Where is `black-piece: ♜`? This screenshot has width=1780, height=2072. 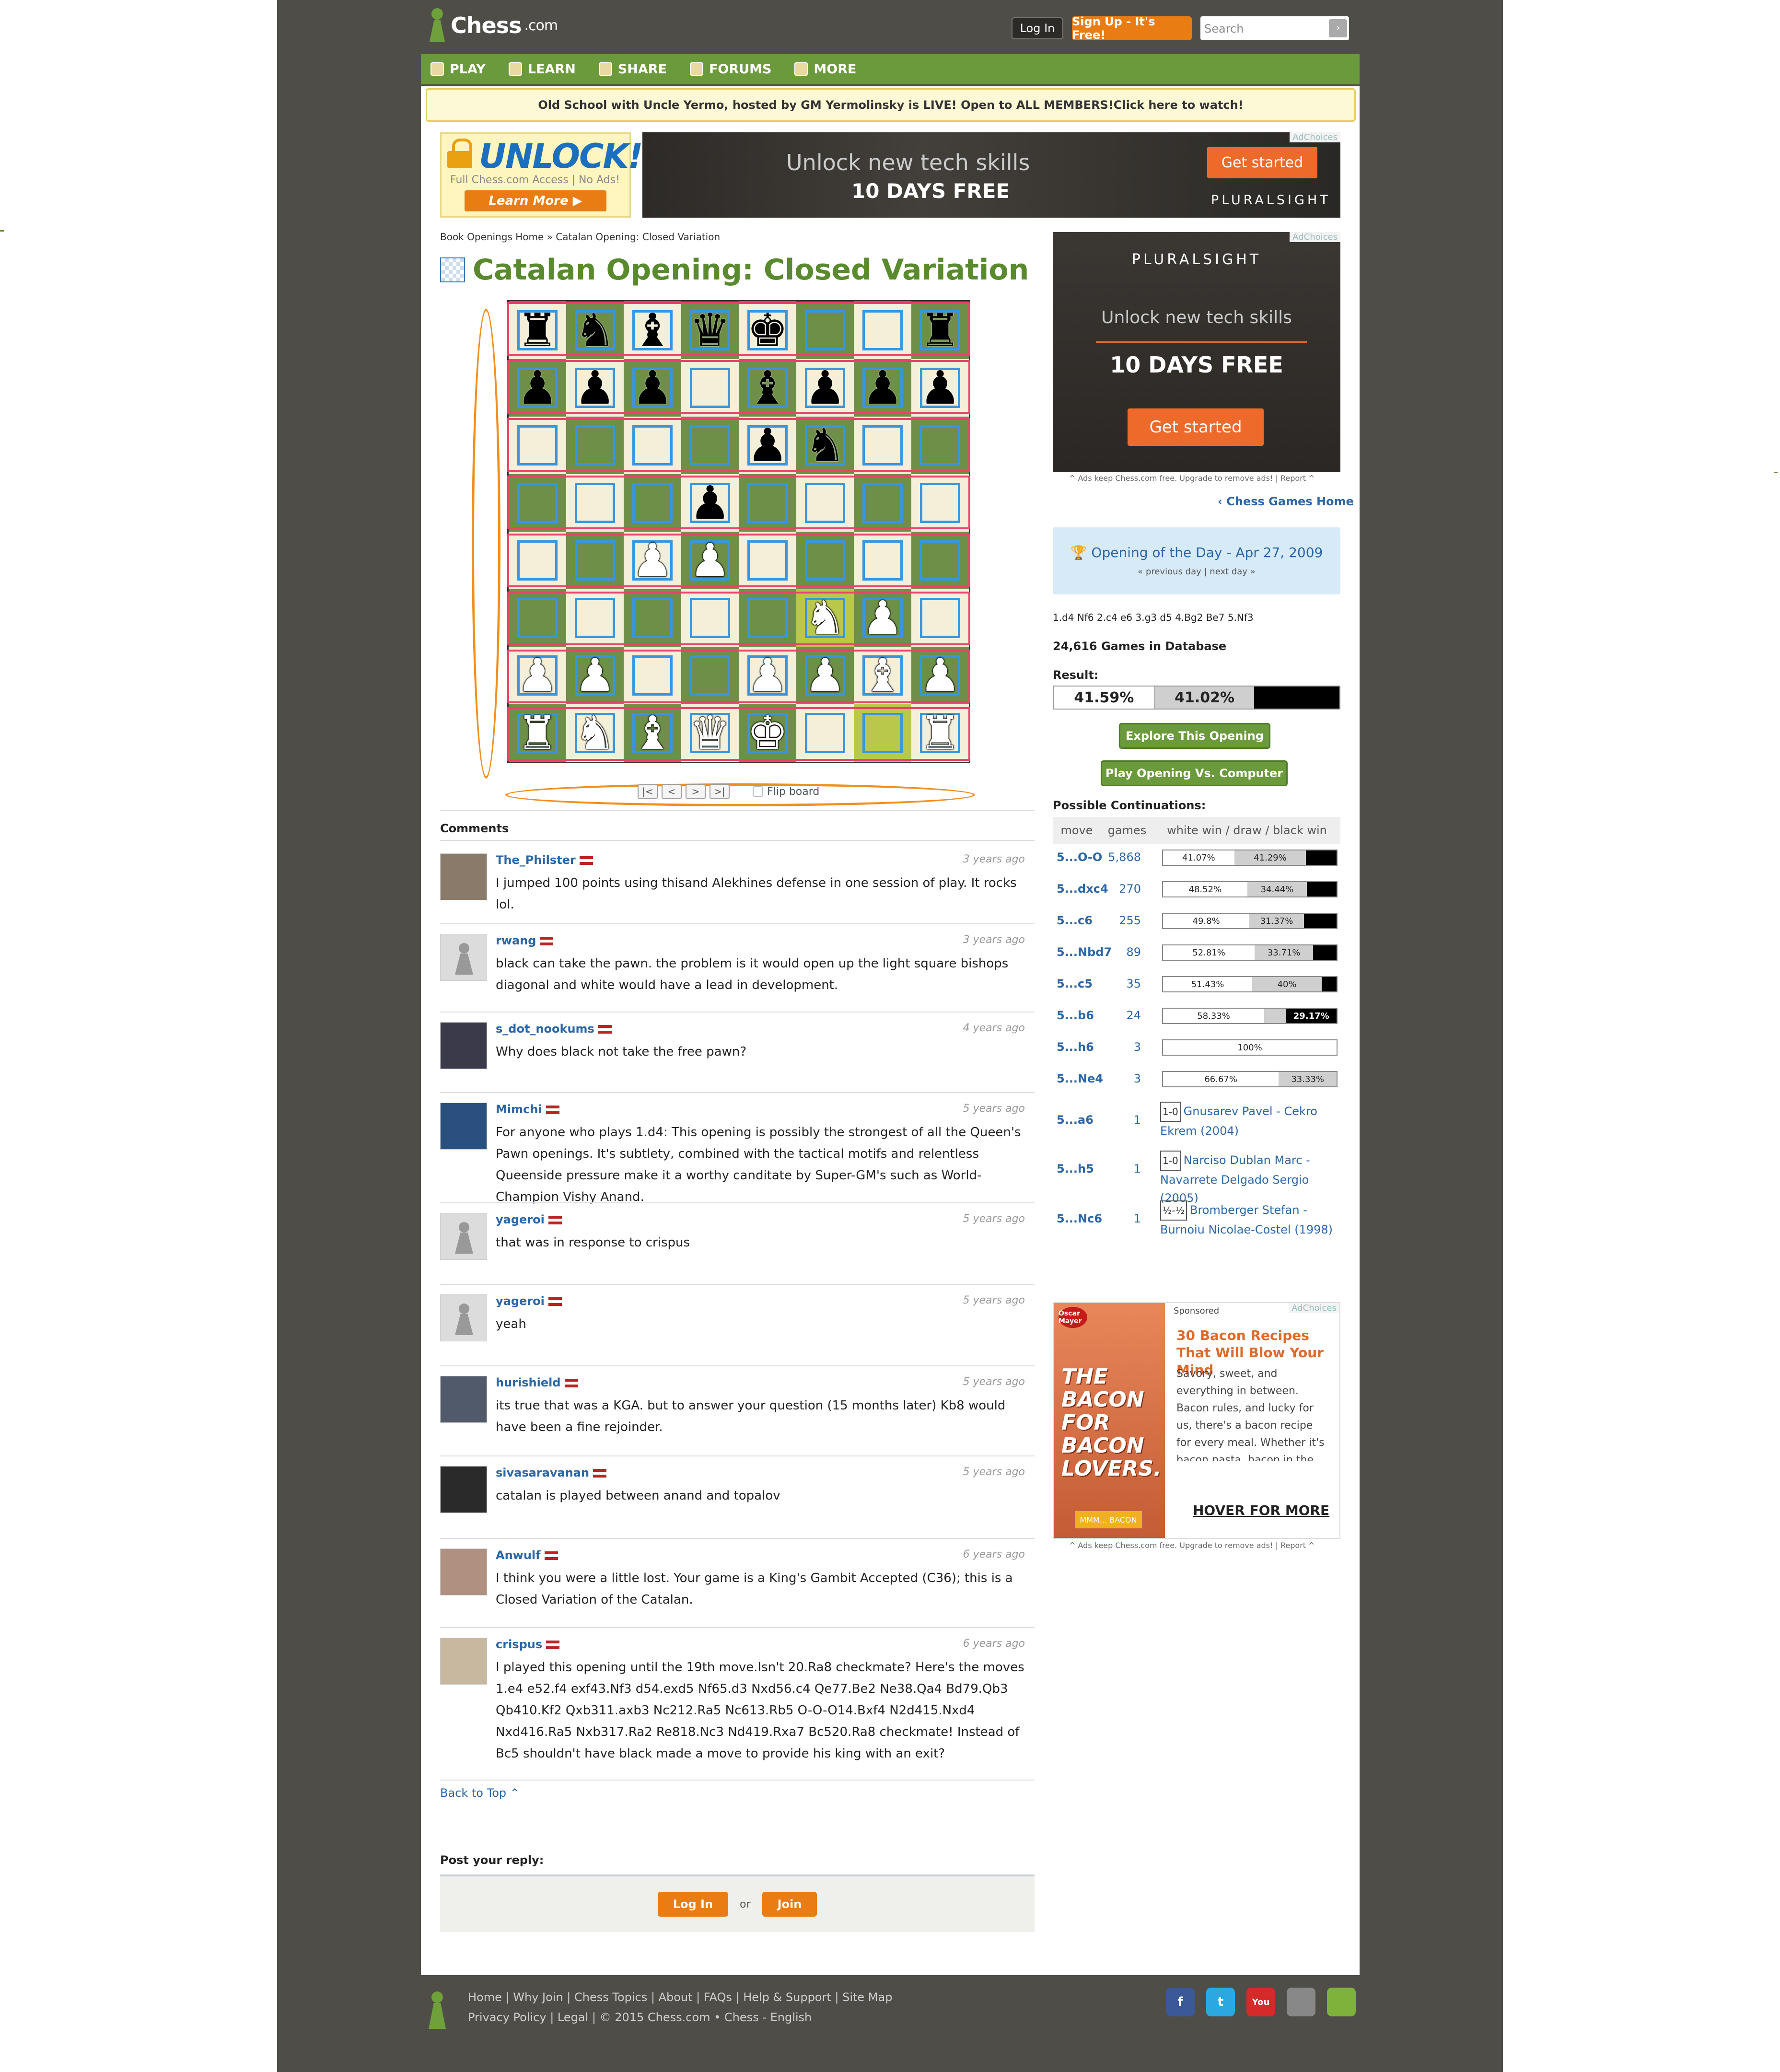
black-piece: ♜ is located at coordinates (940, 330).